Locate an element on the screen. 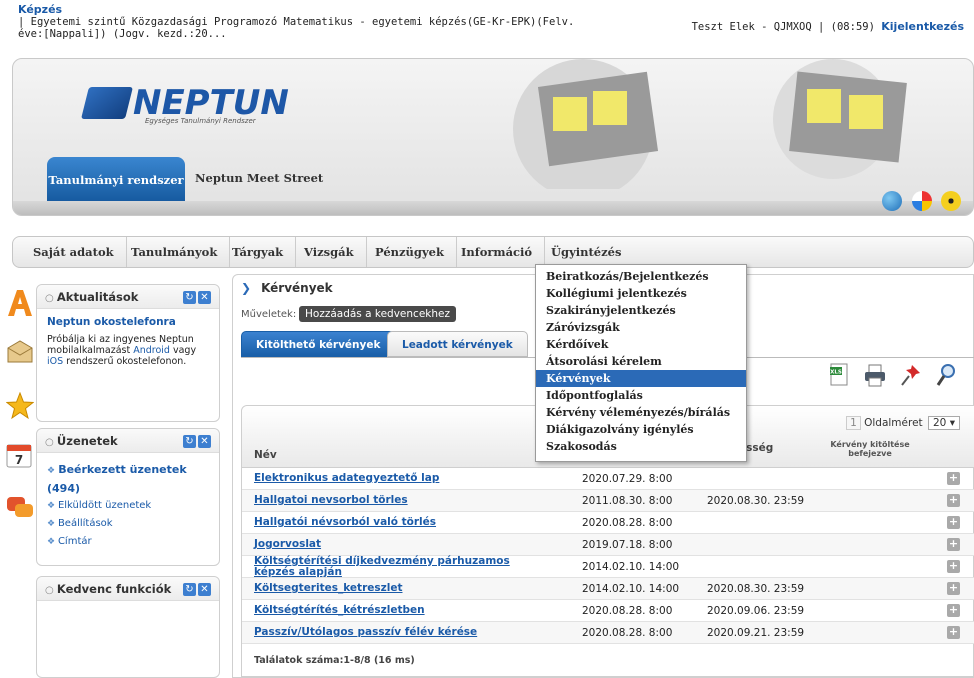  request-link: Költségtérítés_kétrészletben is located at coordinates (404, 610).